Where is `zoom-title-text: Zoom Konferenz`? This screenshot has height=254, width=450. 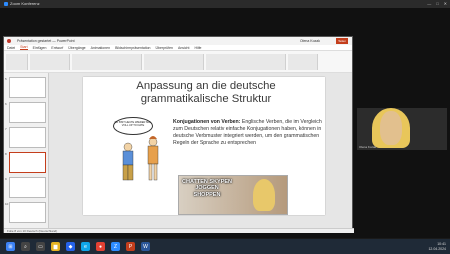 zoom-title-text: Zoom Konferenz is located at coordinates (25, 3).